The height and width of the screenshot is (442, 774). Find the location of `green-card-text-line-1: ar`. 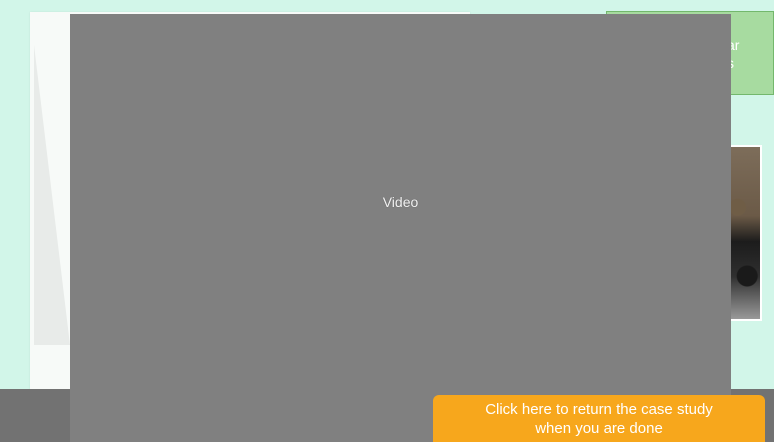

green-card-text-line-1: ar is located at coordinates (733, 45).